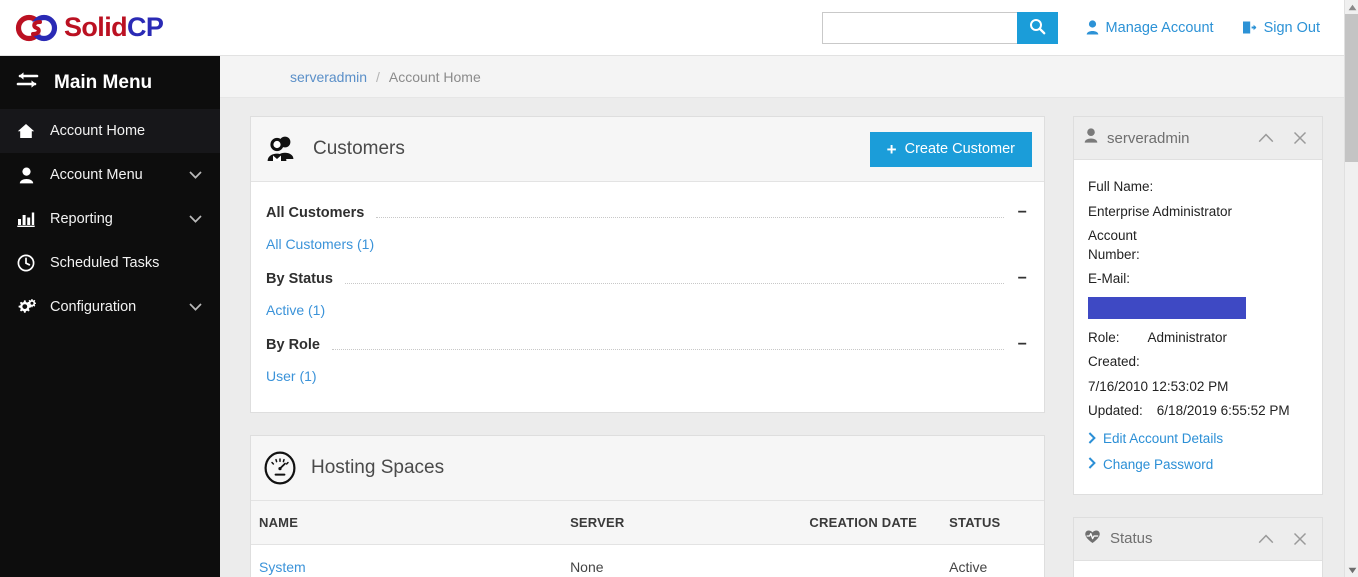 The image size is (1358, 577). I want to click on home-icon, so click(26, 131).